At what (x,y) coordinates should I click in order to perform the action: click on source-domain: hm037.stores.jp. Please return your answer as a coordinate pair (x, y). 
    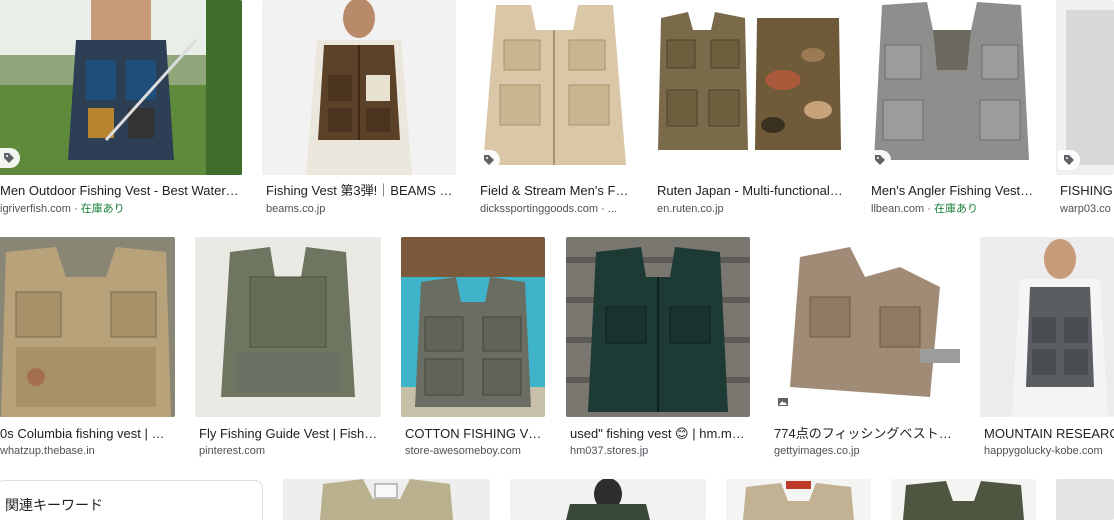
    Looking at the image, I should click on (609, 451).